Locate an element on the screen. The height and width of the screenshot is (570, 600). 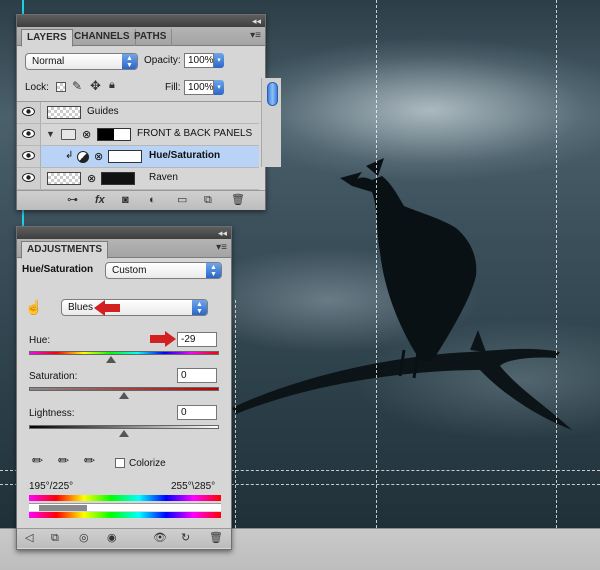
scrollbar-thumb is located at coordinates (272, 94).